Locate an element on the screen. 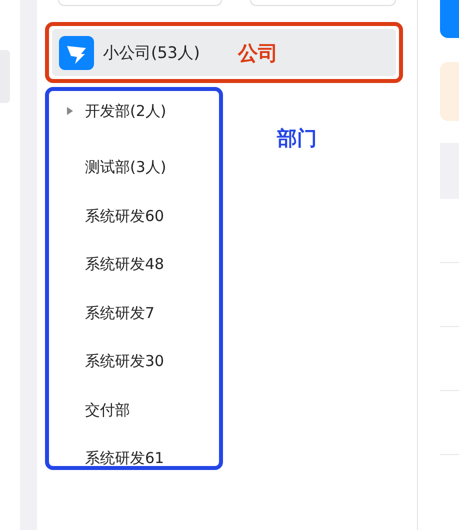  annotation-label: 部门 is located at coordinates (297, 138).